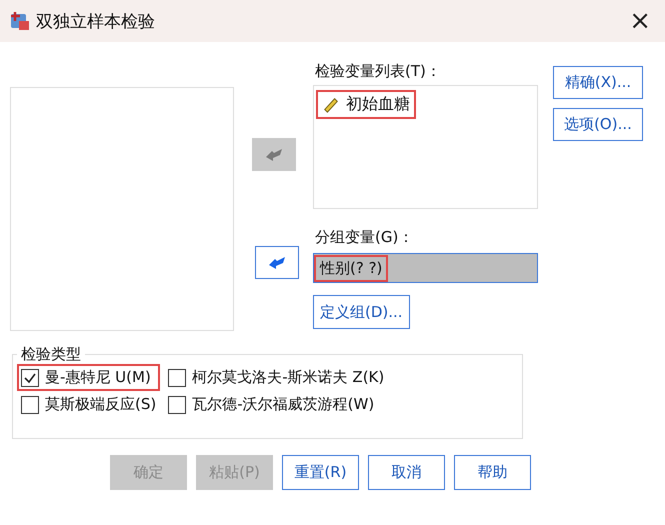 The image size is (665, 525). Describe the element at coordinates (640, 21) in the screenshot. I see `close-button: ×` at that location.